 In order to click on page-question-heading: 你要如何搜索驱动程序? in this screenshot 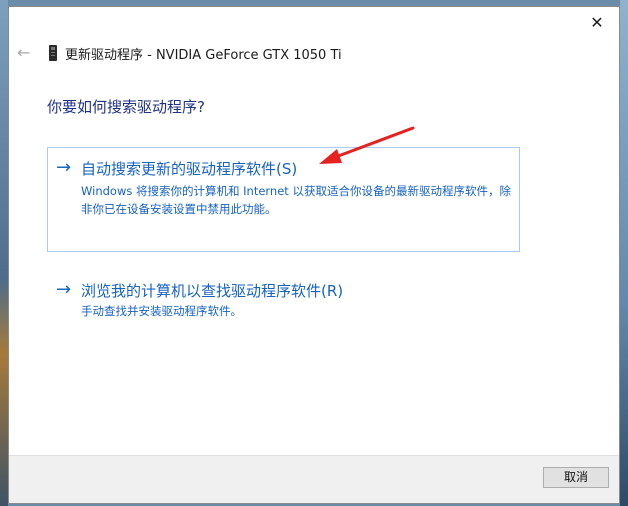, I will do `click(126, 107)`.